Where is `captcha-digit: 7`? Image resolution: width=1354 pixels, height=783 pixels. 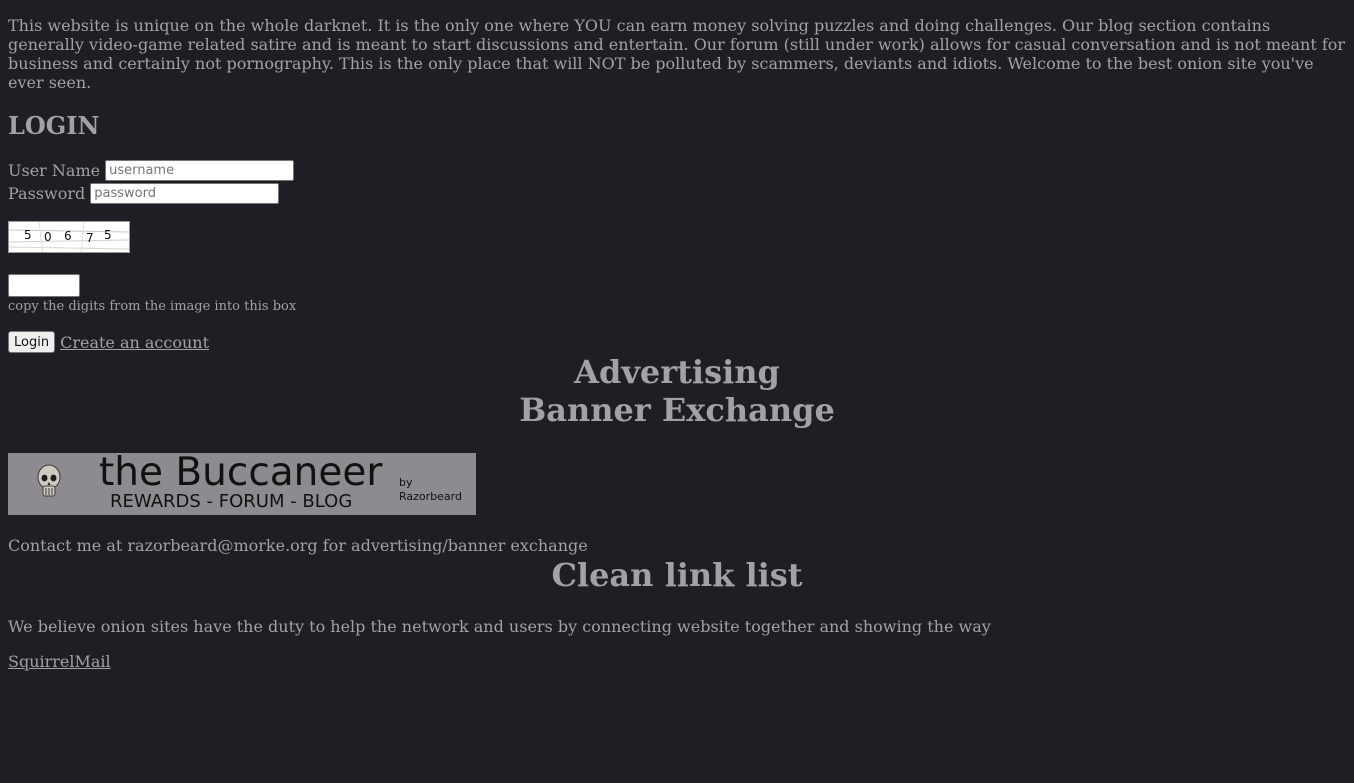 captcha-digit: 7 is located at coordinates (90, 238).